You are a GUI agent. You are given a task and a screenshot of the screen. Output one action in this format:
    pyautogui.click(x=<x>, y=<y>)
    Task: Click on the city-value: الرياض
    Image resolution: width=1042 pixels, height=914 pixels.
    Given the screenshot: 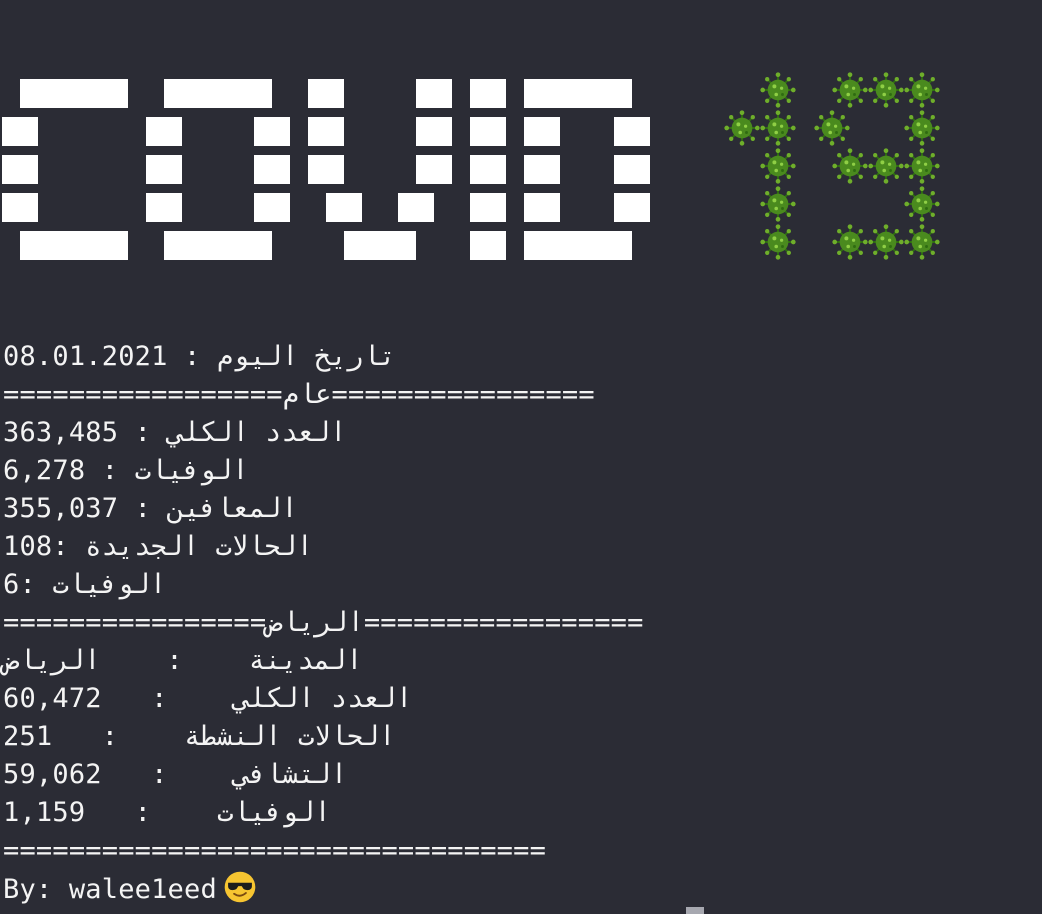 What is the action you would take?
    pyautogui.click(x=52, y=660)
    